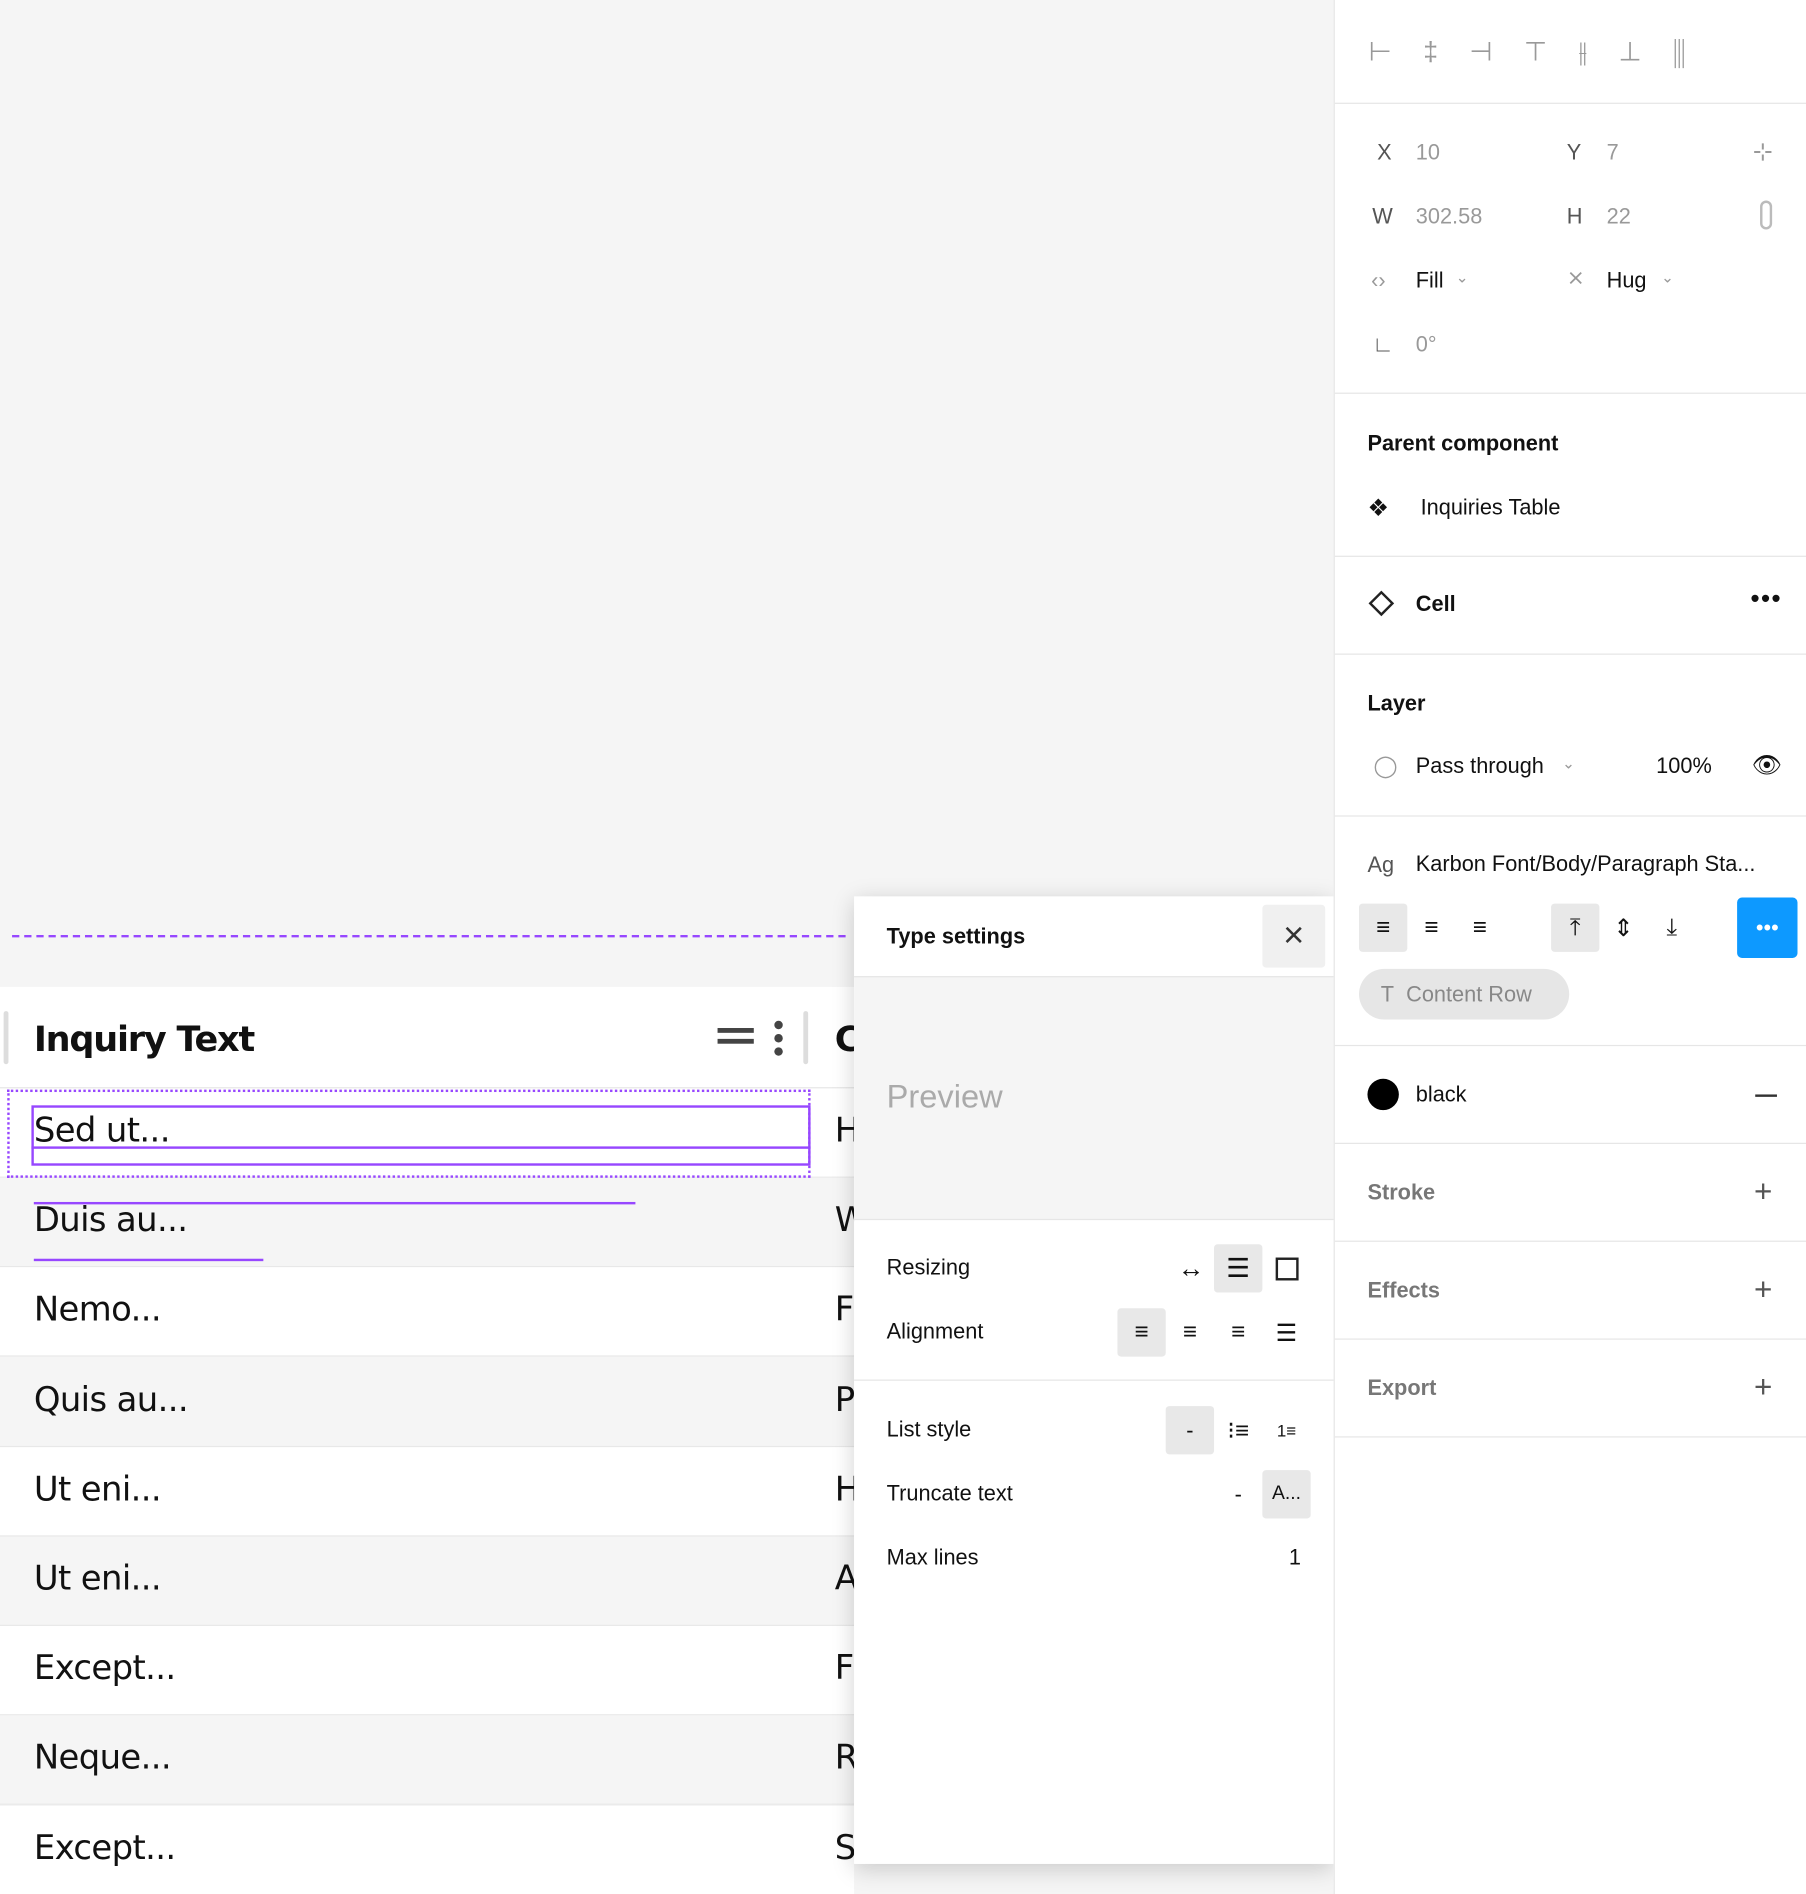 The height and width of the screenshot is (1894, 1806). Describe the element at coordinates (144, 1038) in the screenshot. I see `column-header-inquiry-text: Inquiry Text` at that location.